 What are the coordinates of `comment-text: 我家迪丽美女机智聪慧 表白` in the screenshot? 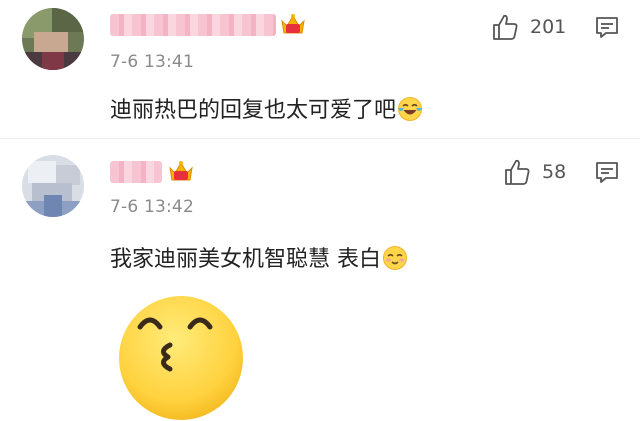 It's located at (259, 257).